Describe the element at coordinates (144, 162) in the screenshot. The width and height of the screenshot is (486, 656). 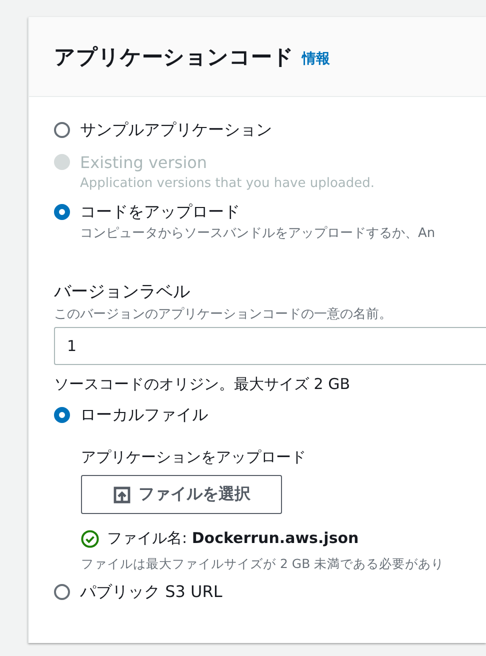
I see `radio-label: Existing version` at that location.